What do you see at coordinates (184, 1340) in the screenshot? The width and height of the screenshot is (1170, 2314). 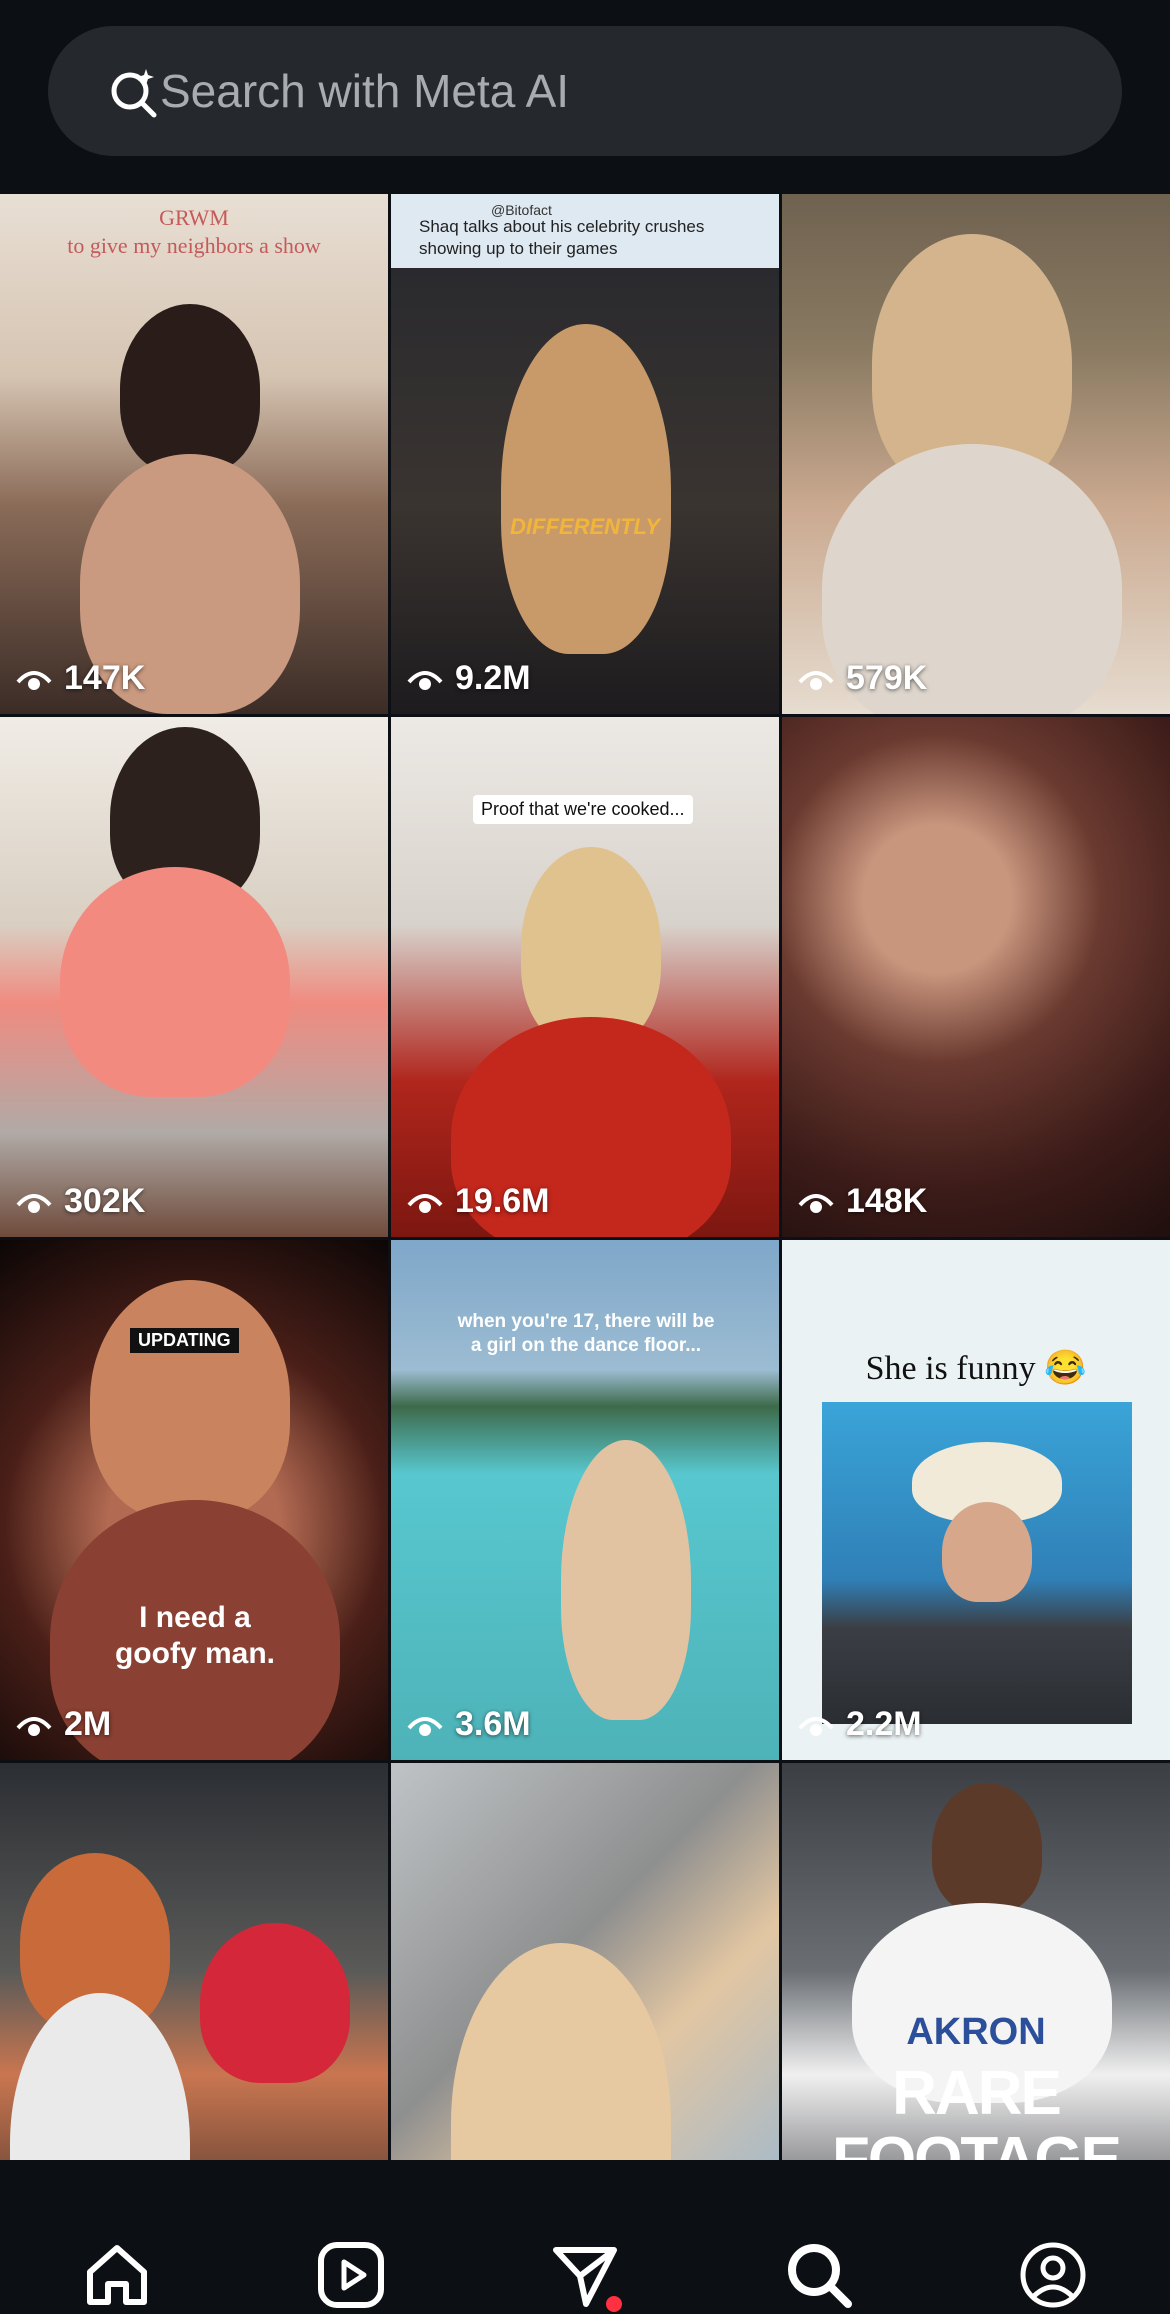 I see `tile-badge: UPDATING` at bounding box center [184, 1340].